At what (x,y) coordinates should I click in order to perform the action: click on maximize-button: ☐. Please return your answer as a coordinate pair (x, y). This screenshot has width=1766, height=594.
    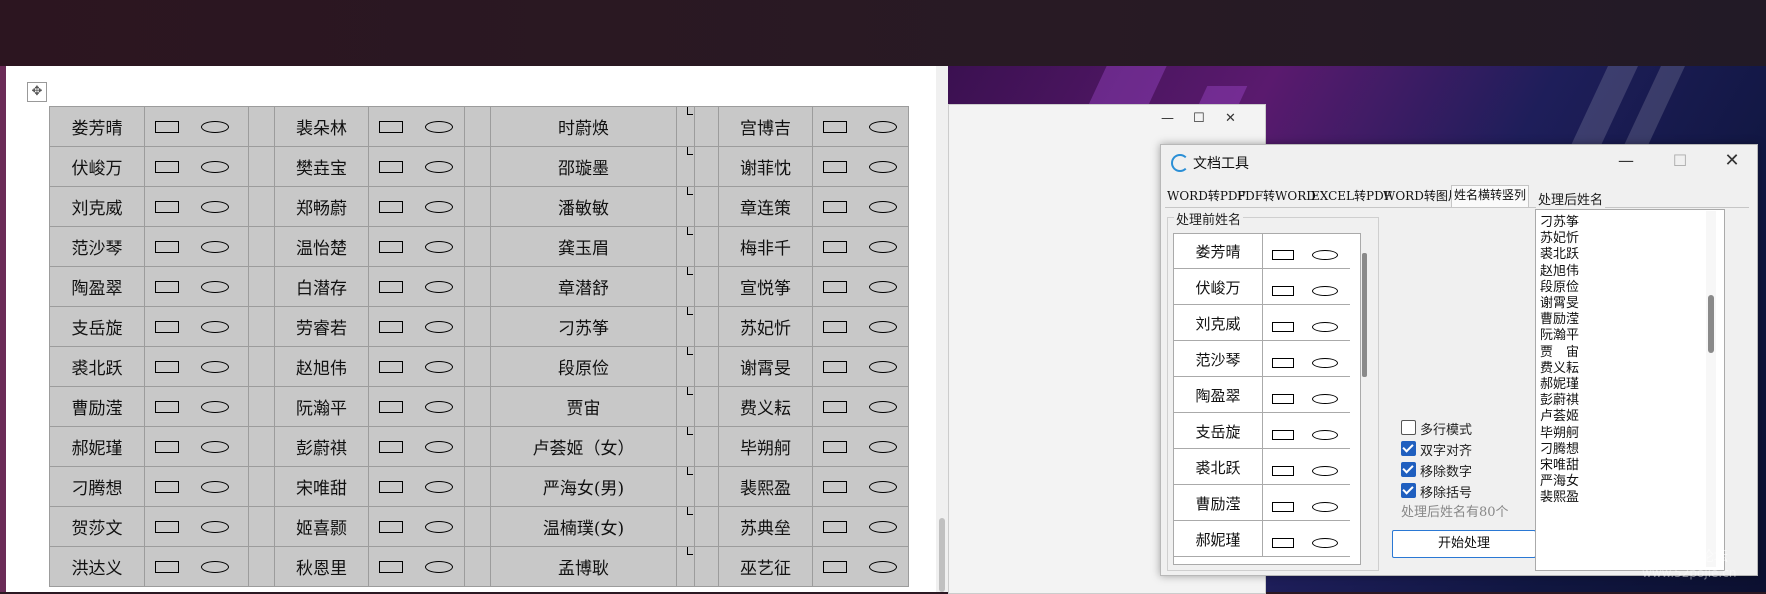
    Looking at the image, I should click on (1680, 161).